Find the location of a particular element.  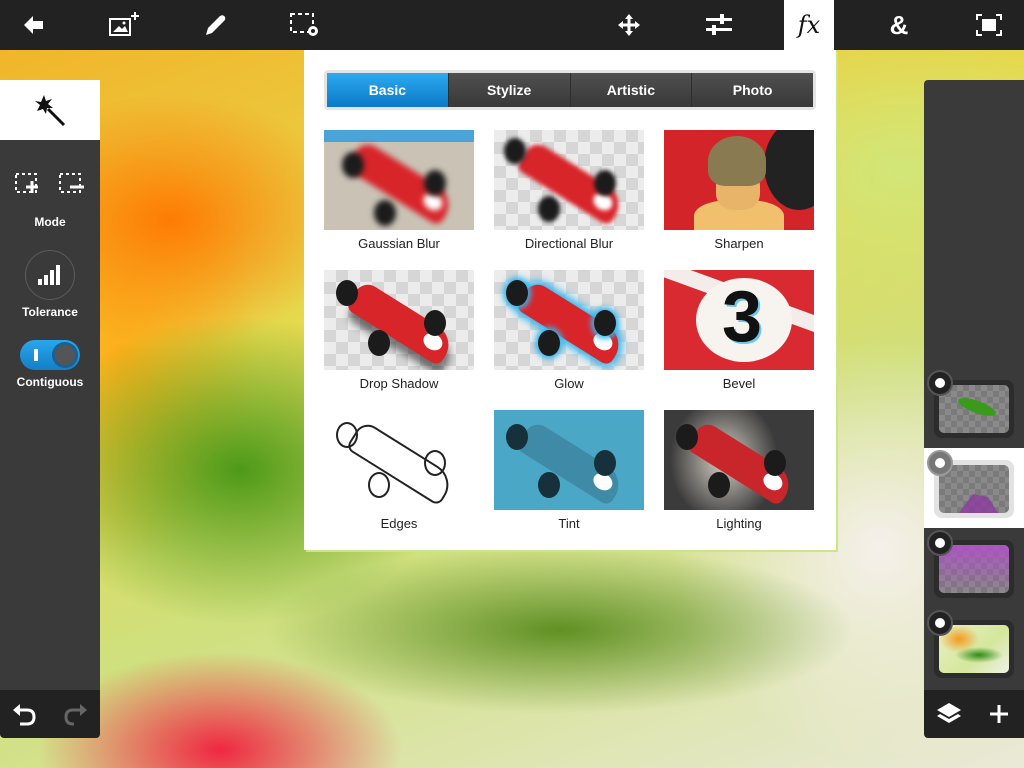

layers-bar is located at coordinates (974, 714).